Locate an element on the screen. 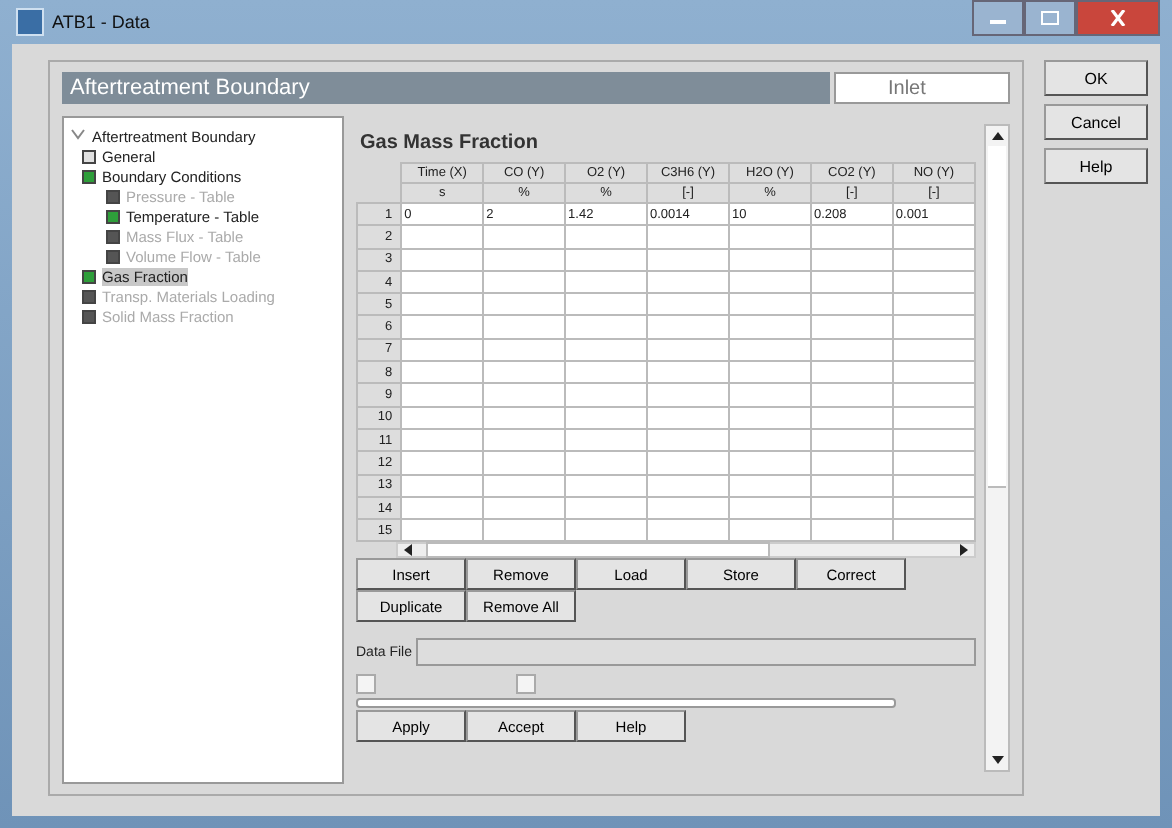 Image resolution: width=1172 pixels, height=828 pixels. section-title: Gas Mass Fraction is located at coordinates (450, 143).